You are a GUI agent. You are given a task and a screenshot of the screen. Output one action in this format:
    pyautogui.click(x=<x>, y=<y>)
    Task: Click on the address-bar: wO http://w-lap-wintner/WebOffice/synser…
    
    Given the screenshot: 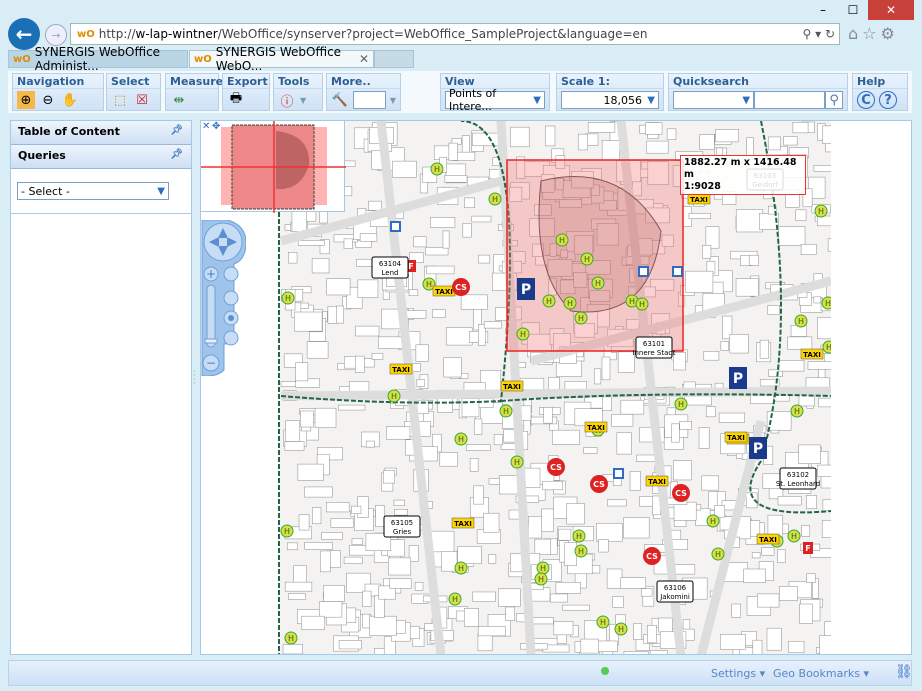 What is the action you would take?
    pyautogui.click(x=455, y=34)
    